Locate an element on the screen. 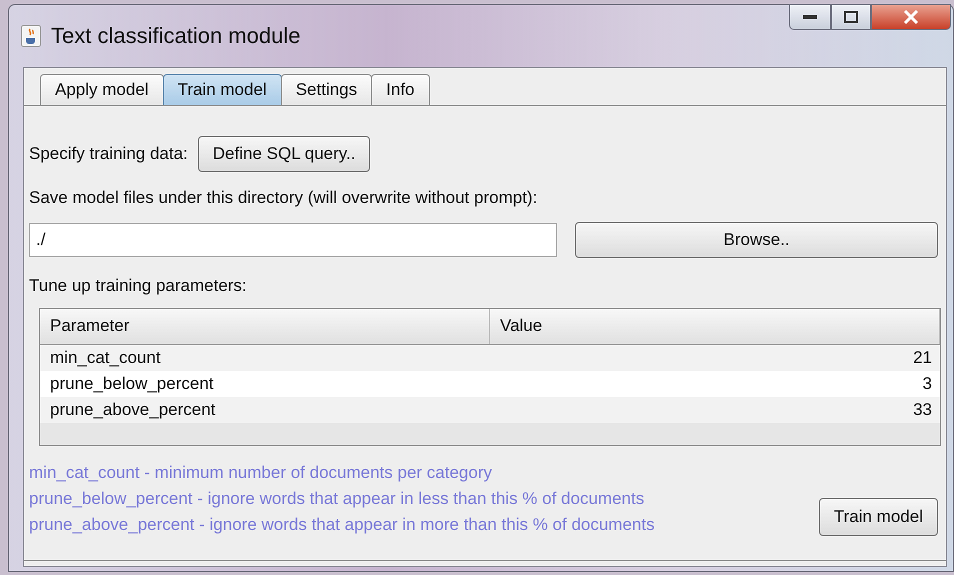 This screenshot has height=575, width=954. parameters-label: Tune up training parameters: is located at coordinates (138, 286).